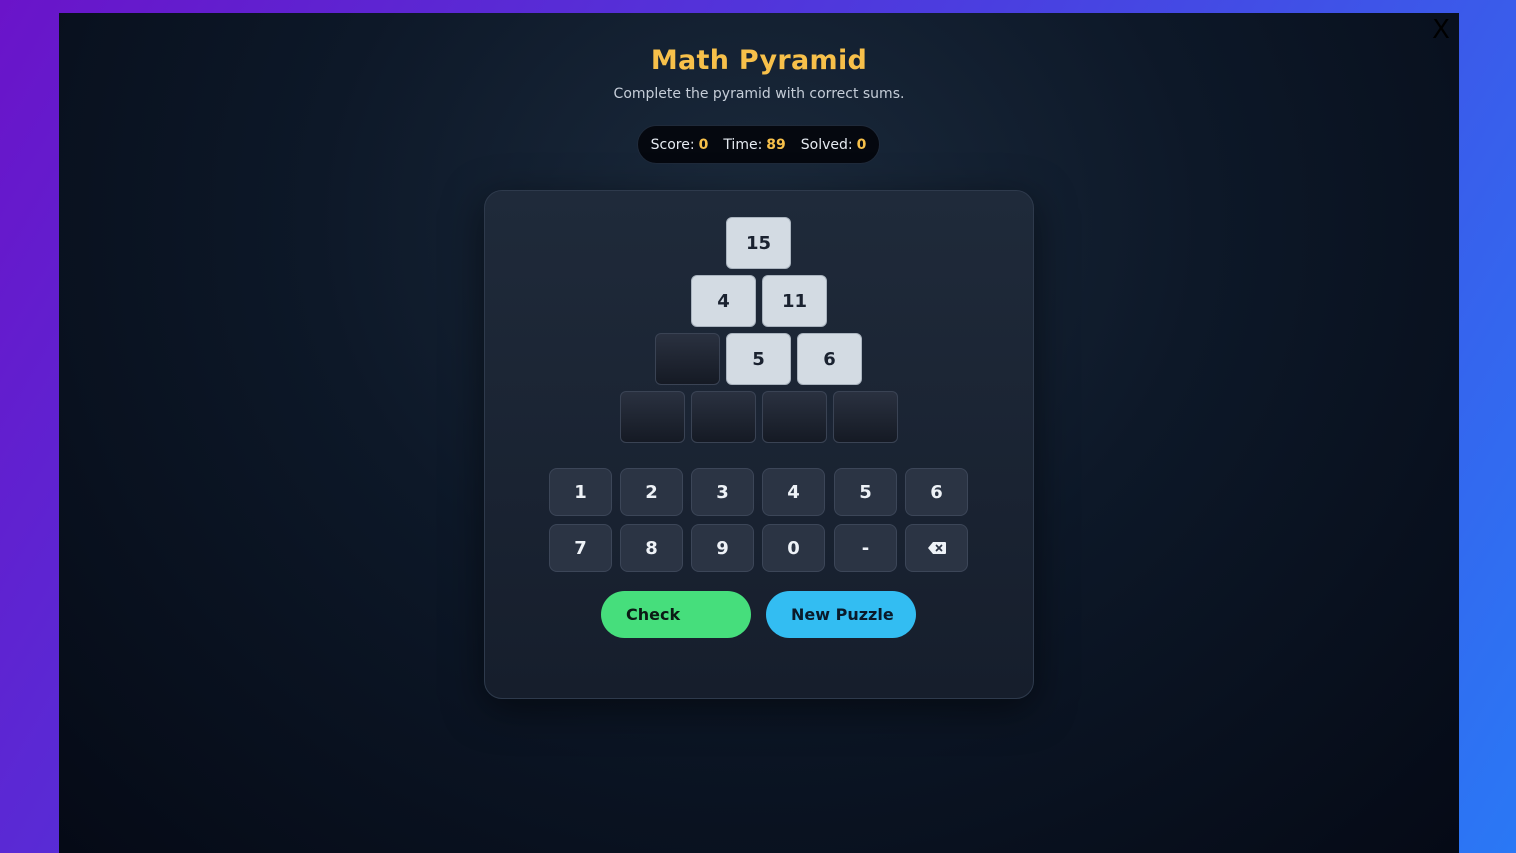 This screenshot has width=1516, height=853. I want to click on key-6: 6, so click(936, 492).